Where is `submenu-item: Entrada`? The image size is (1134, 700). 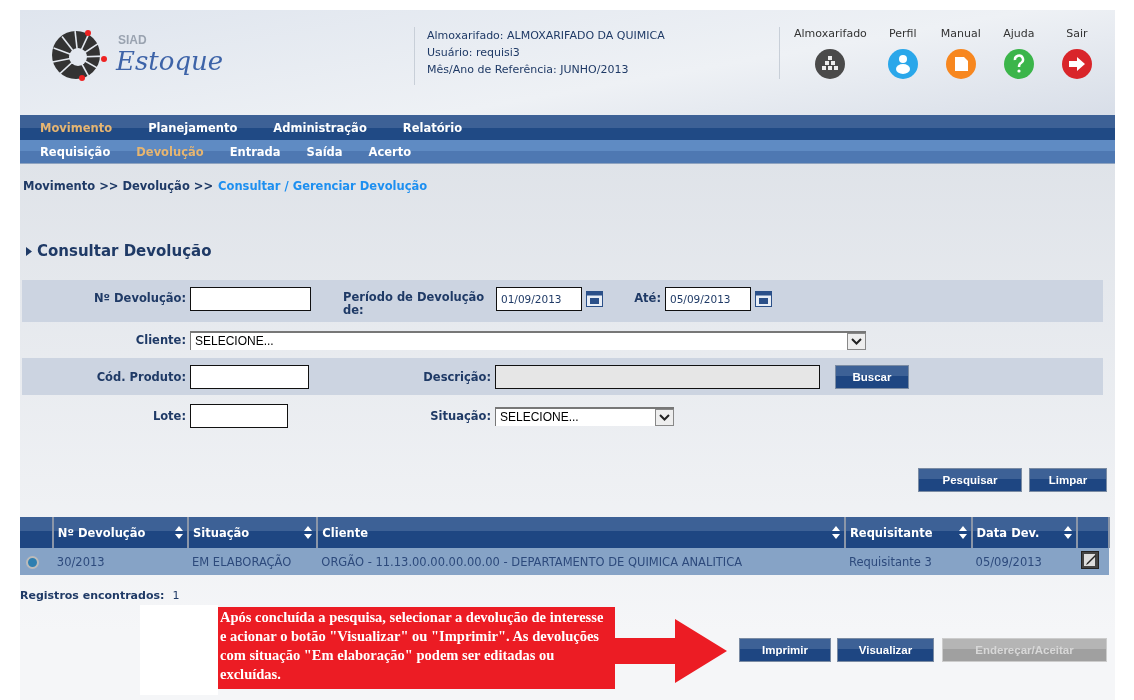
submenu-item: Entrada is located at coordinates (255, 151).